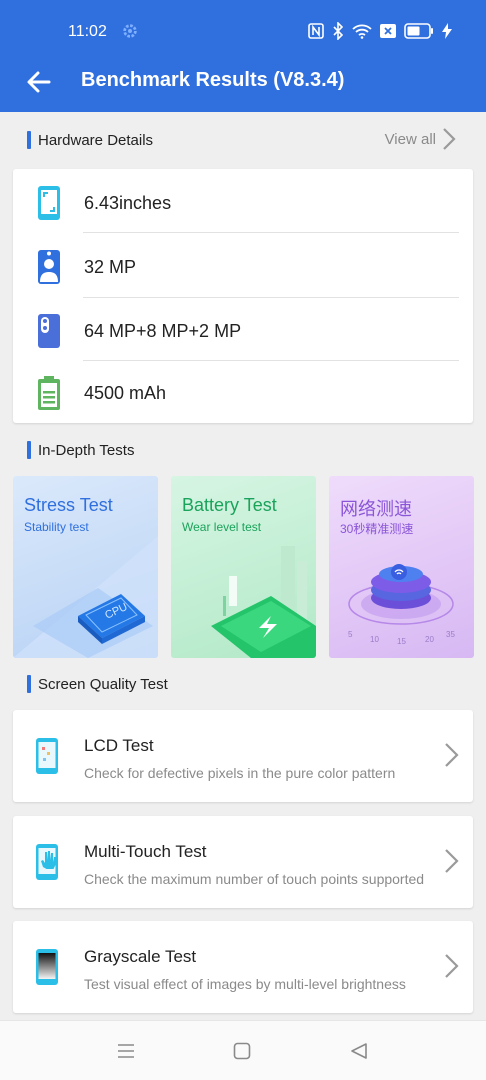  I want to click on view-all-link: View all, so click(420, 139).